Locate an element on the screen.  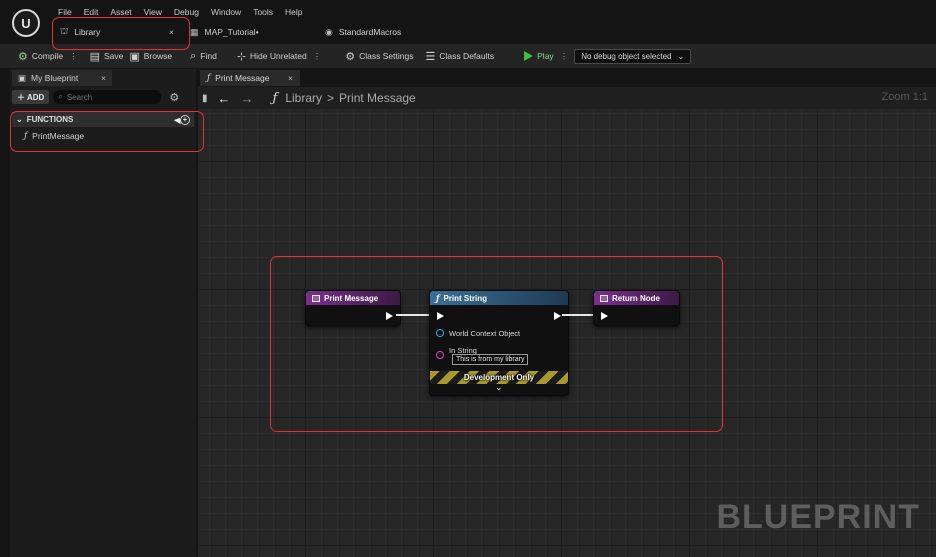
compile-options-icon: ⋮ is located at coordinates (73, 56).